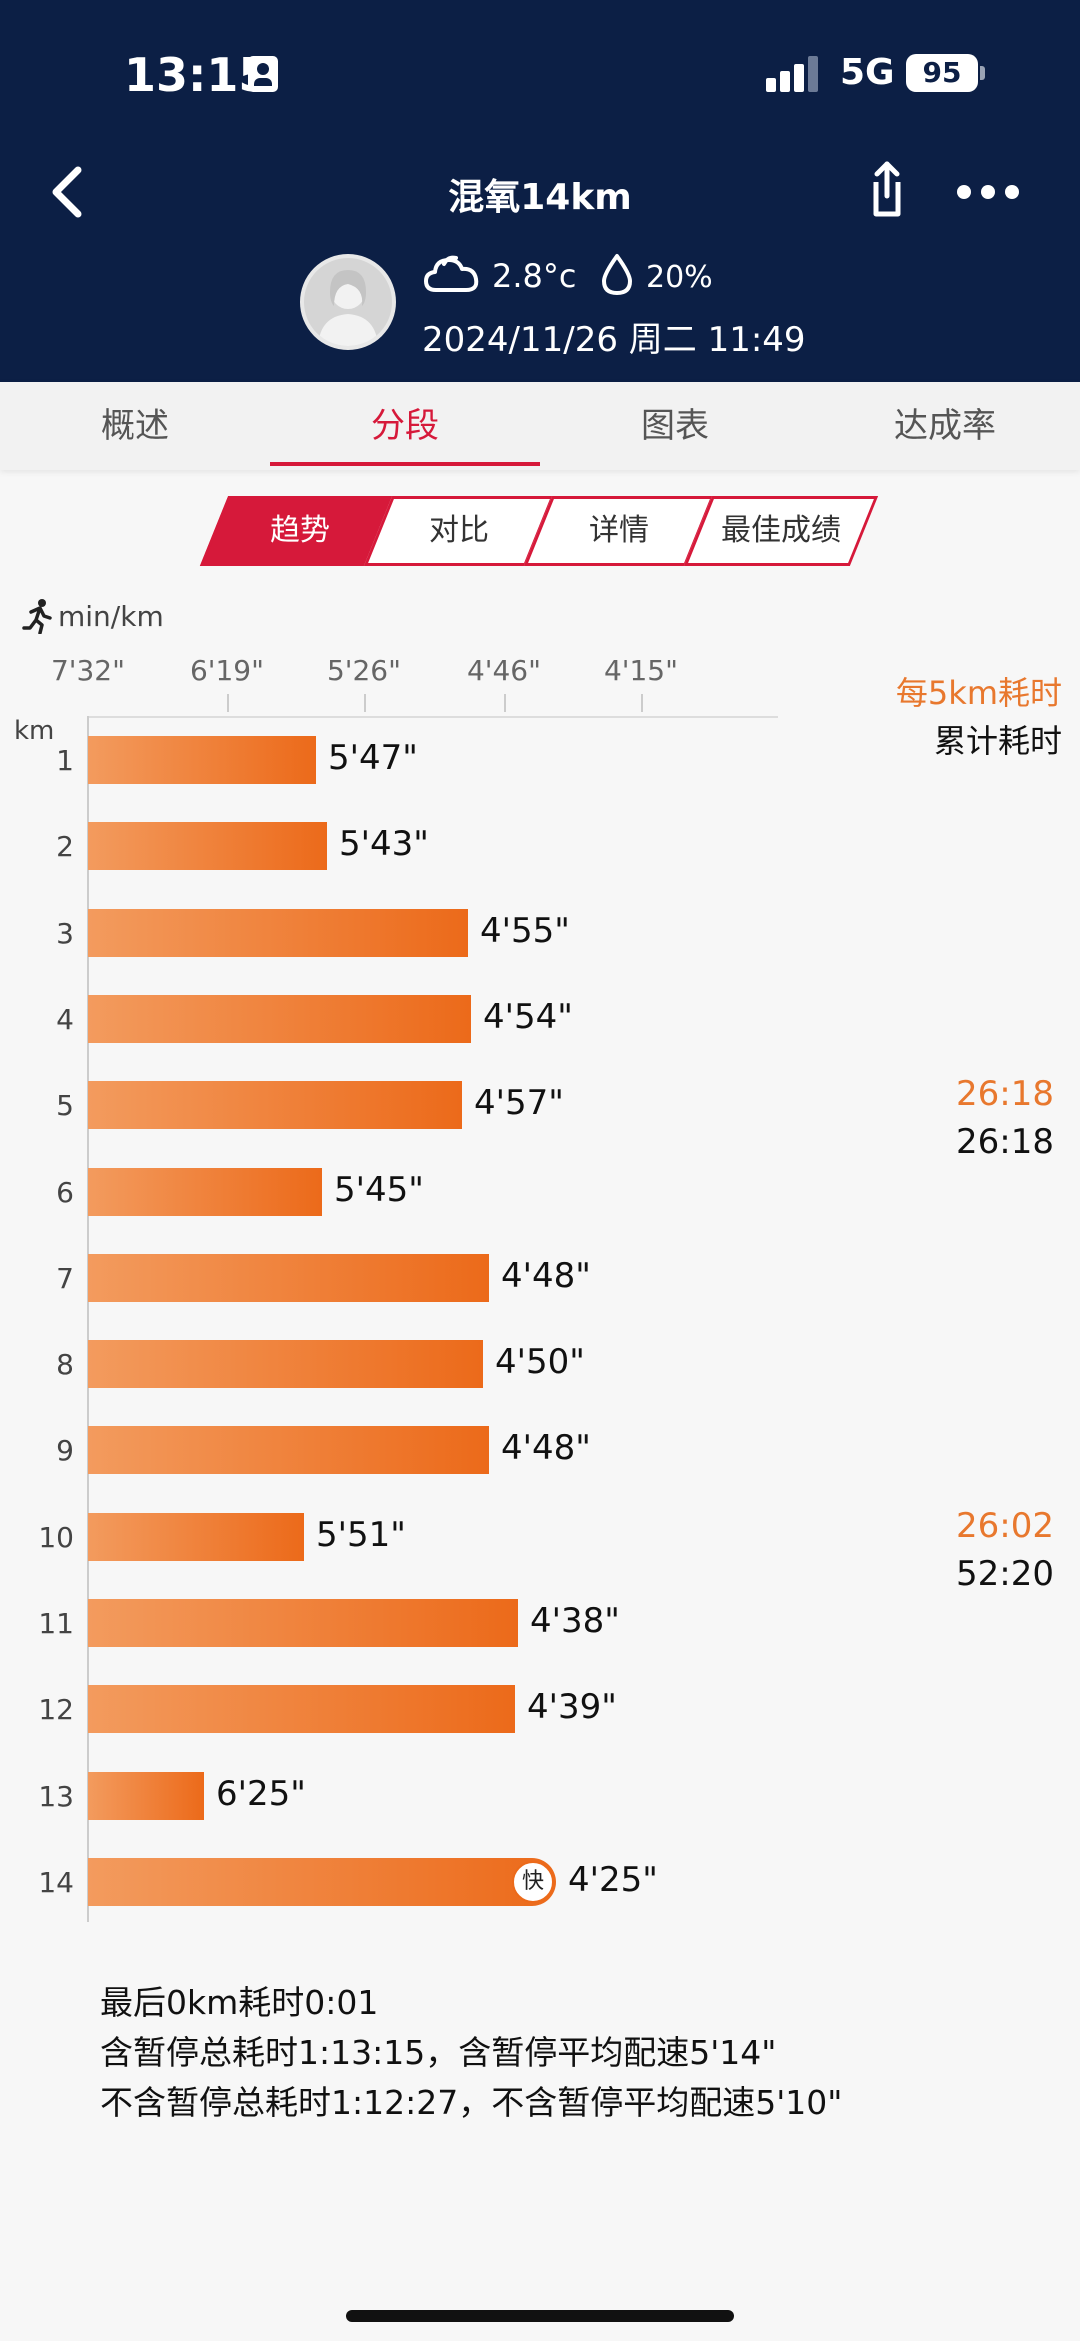  Describe the element at coordinates (361, 1535) in the screenshot. I see `pace-value-label: 5'51"` at that location.